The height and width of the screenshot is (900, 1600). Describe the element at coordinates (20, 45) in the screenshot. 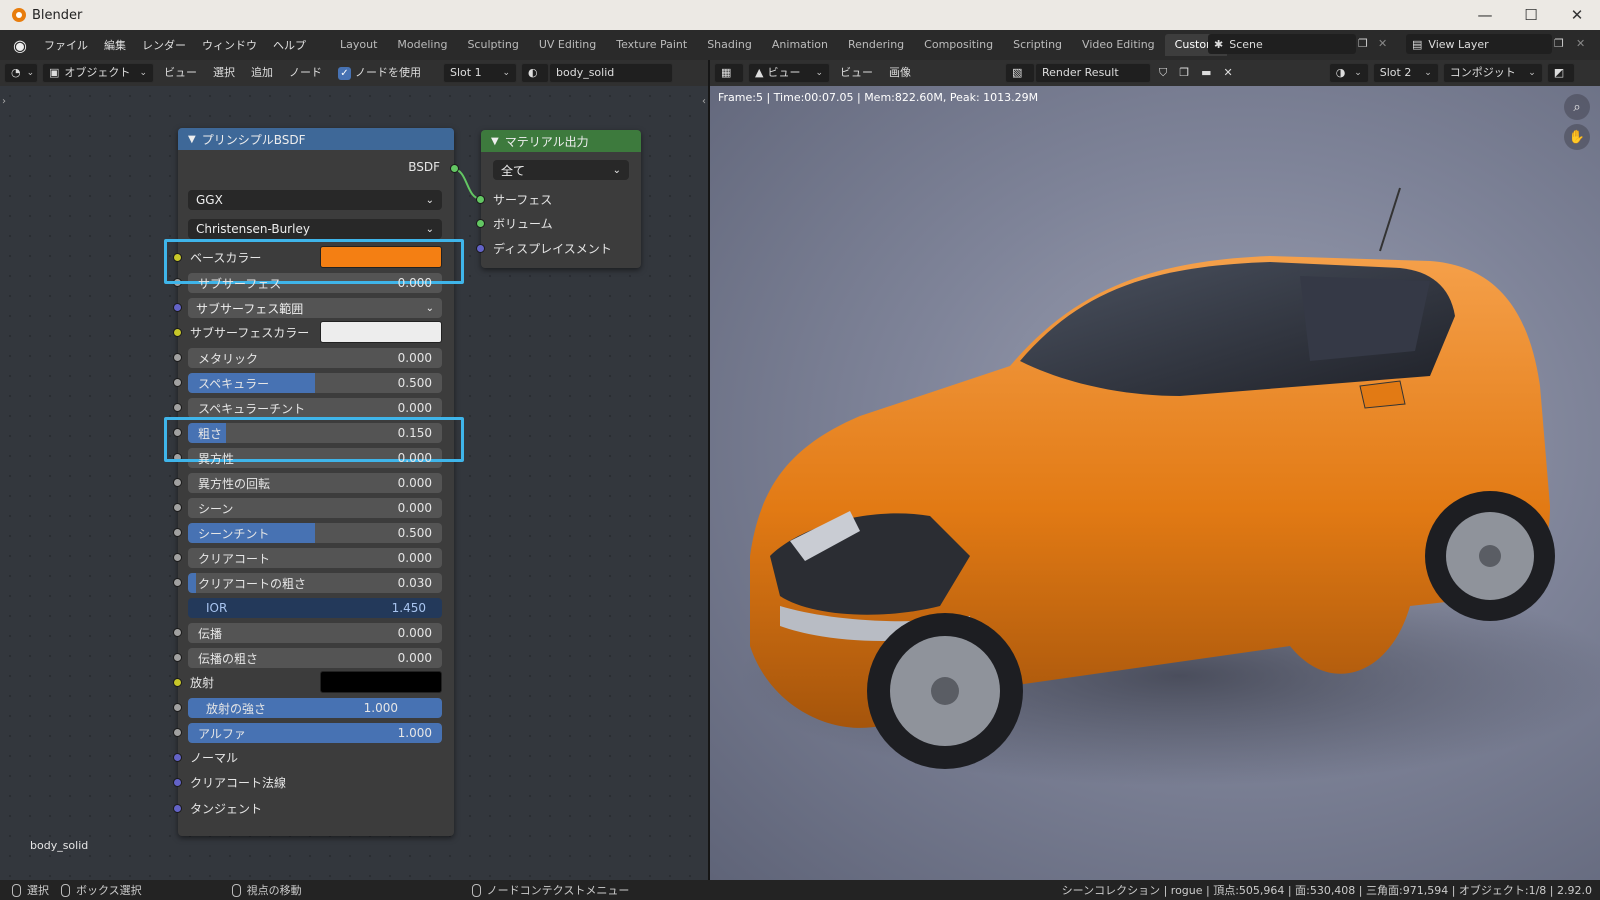

I see `blender-menu-icon: ◉` at that location.